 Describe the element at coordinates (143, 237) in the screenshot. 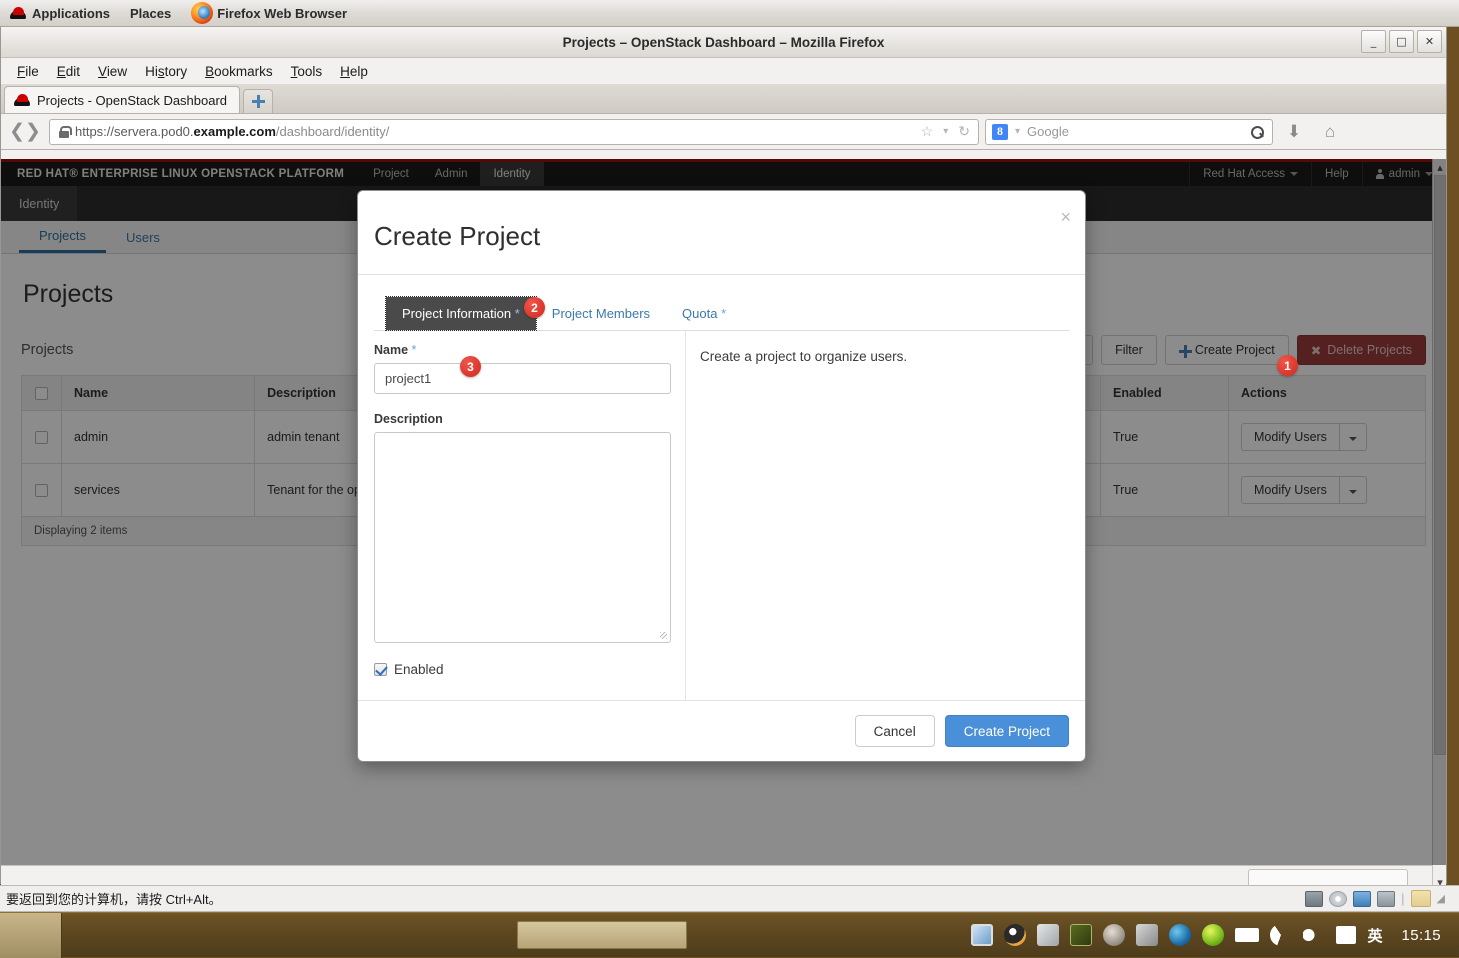

I see `tab-users: Users` at that location.